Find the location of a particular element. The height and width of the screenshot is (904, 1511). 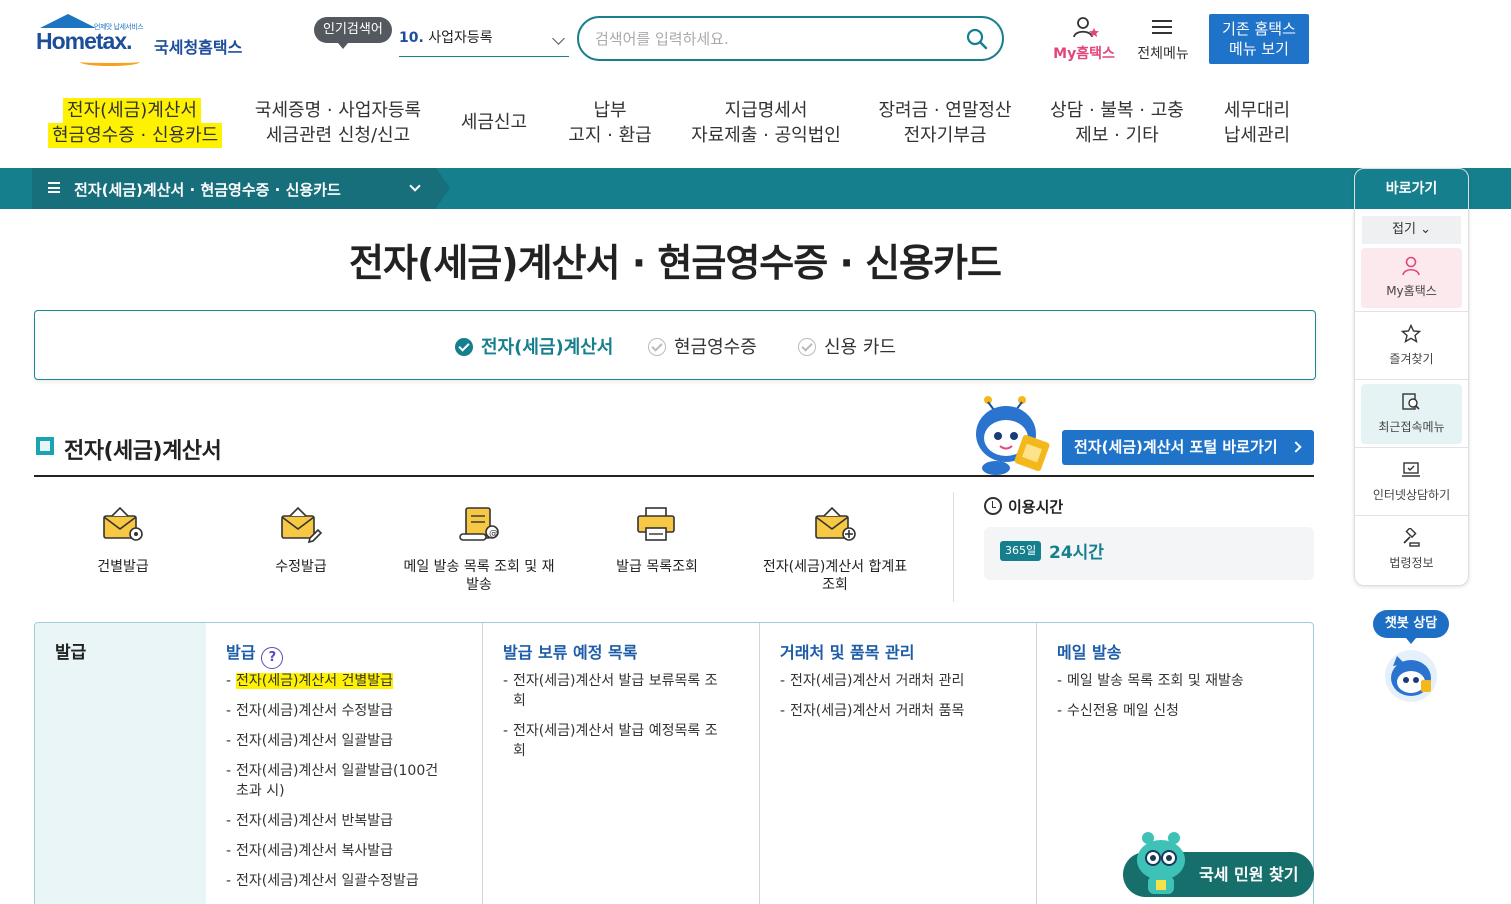

e-invoice-portal-button: 전자(세금)계산서 포털 바로가기 is located at coordinates (1188, 447).